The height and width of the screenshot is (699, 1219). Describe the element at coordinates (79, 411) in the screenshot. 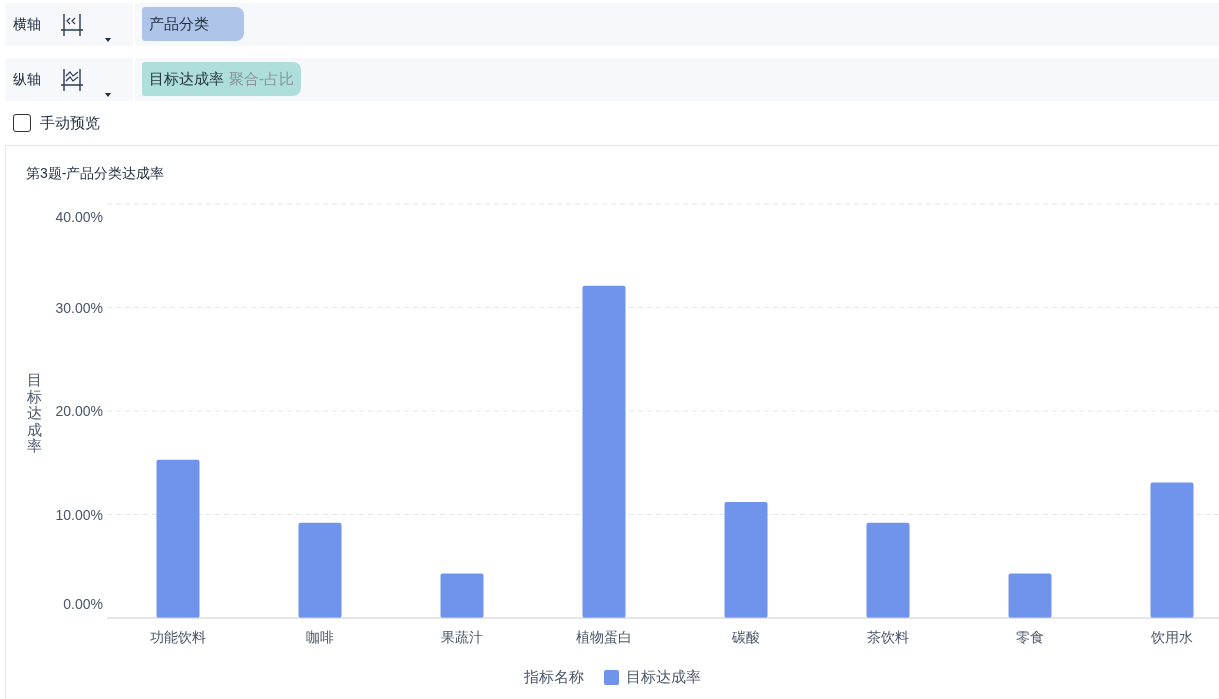

I see `y-tick-label: 20.00%` at that location.